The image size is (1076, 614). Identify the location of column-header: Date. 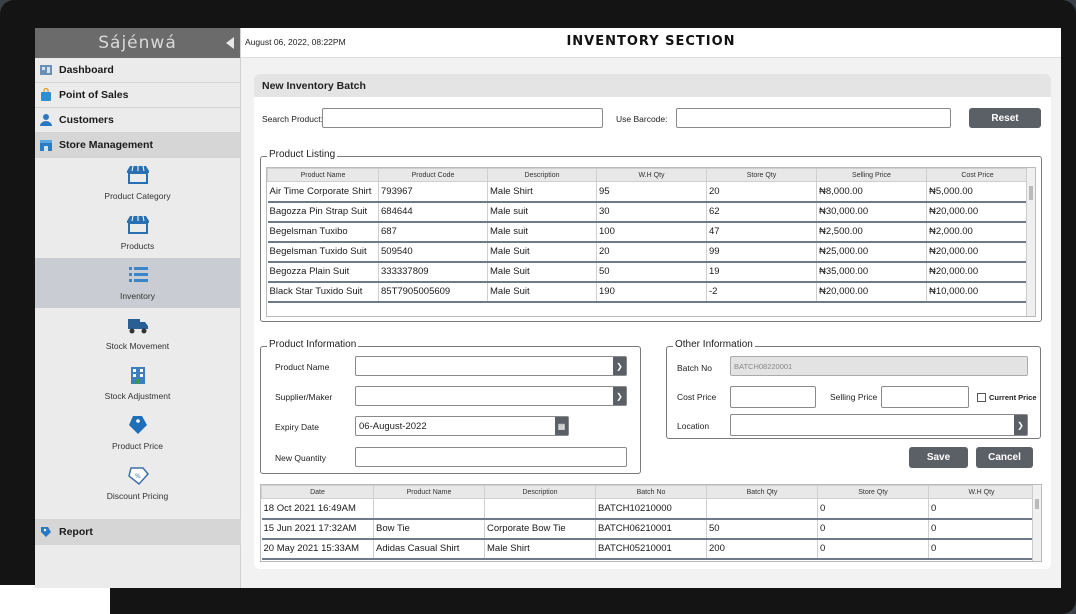
(317, 492).